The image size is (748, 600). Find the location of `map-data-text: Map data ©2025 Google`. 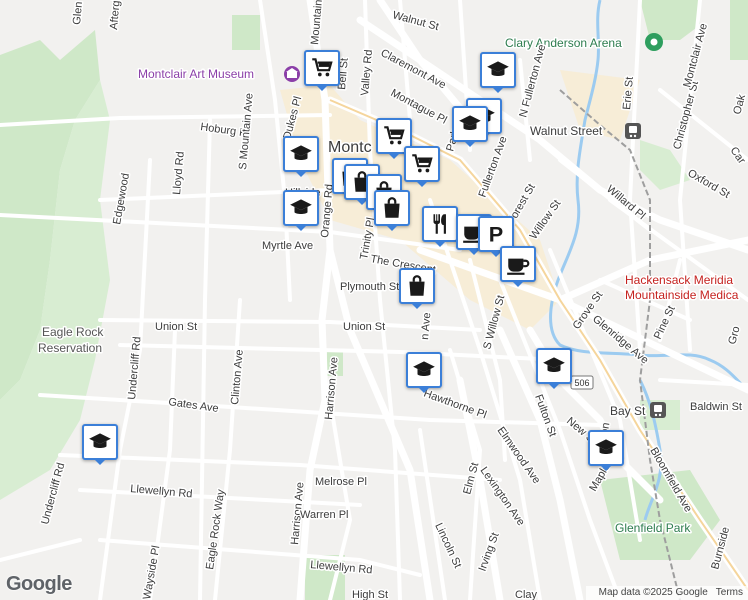

map-data-text: Map data ©2025 Google is located at coordinates (653, 592).